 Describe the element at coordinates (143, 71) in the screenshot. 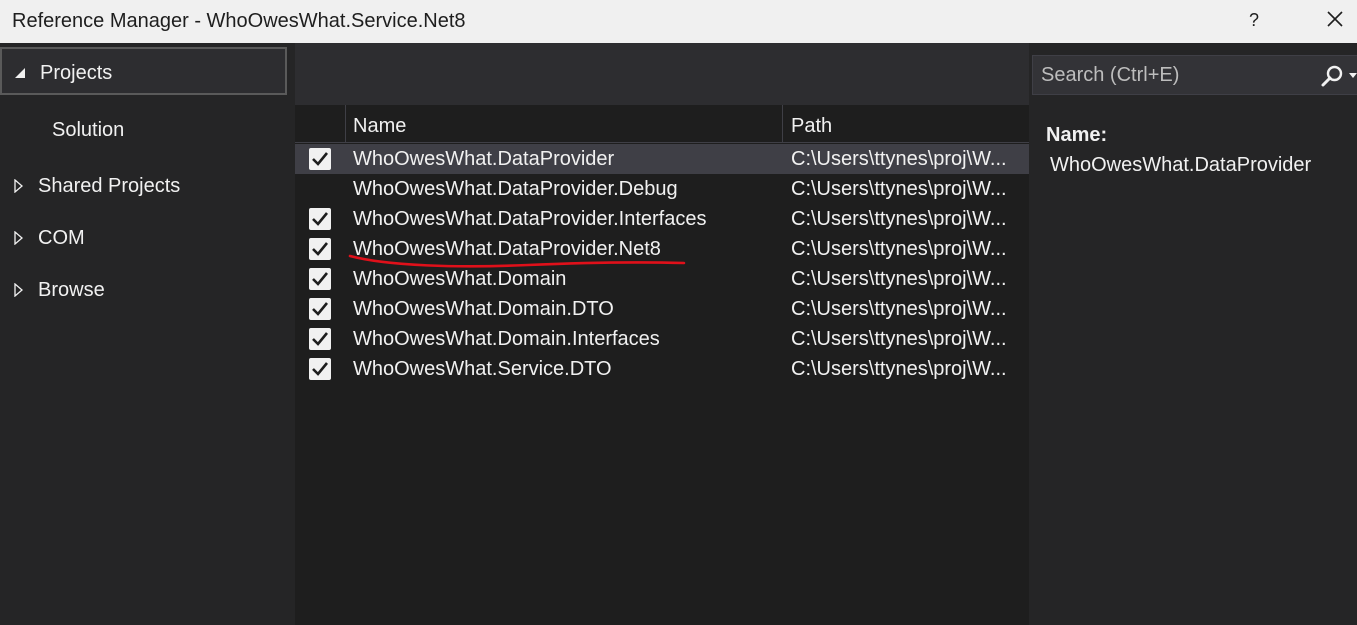

I see `sidebar-item-projects: Projects` at that location.